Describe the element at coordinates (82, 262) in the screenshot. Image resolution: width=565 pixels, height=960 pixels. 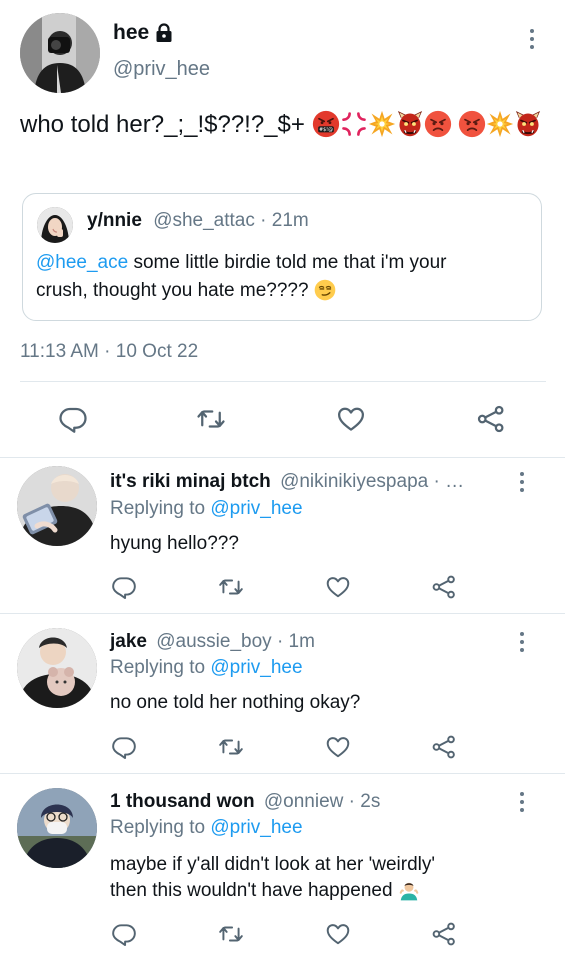
I see `quoted-mention-link: @hee_ace` at that location.